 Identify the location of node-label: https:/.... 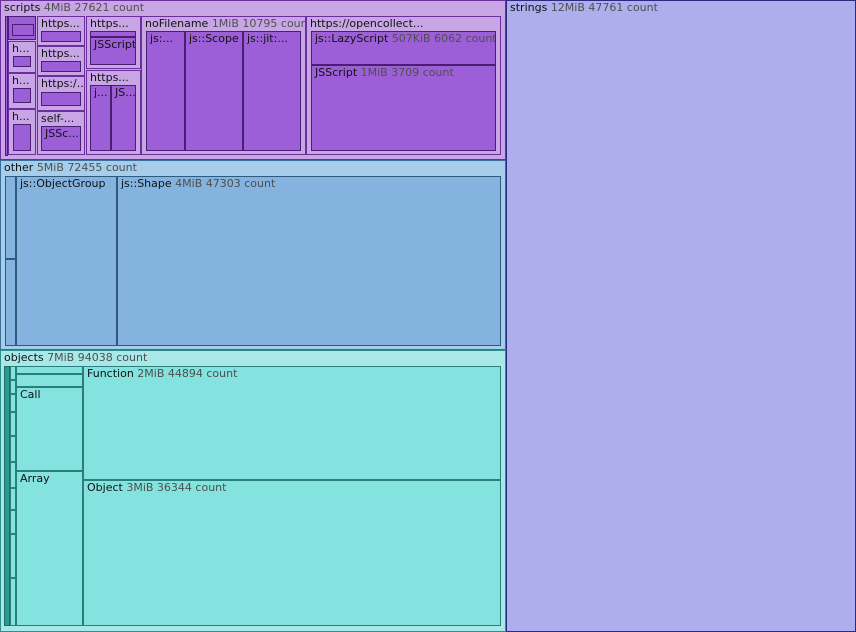
(63, 83).